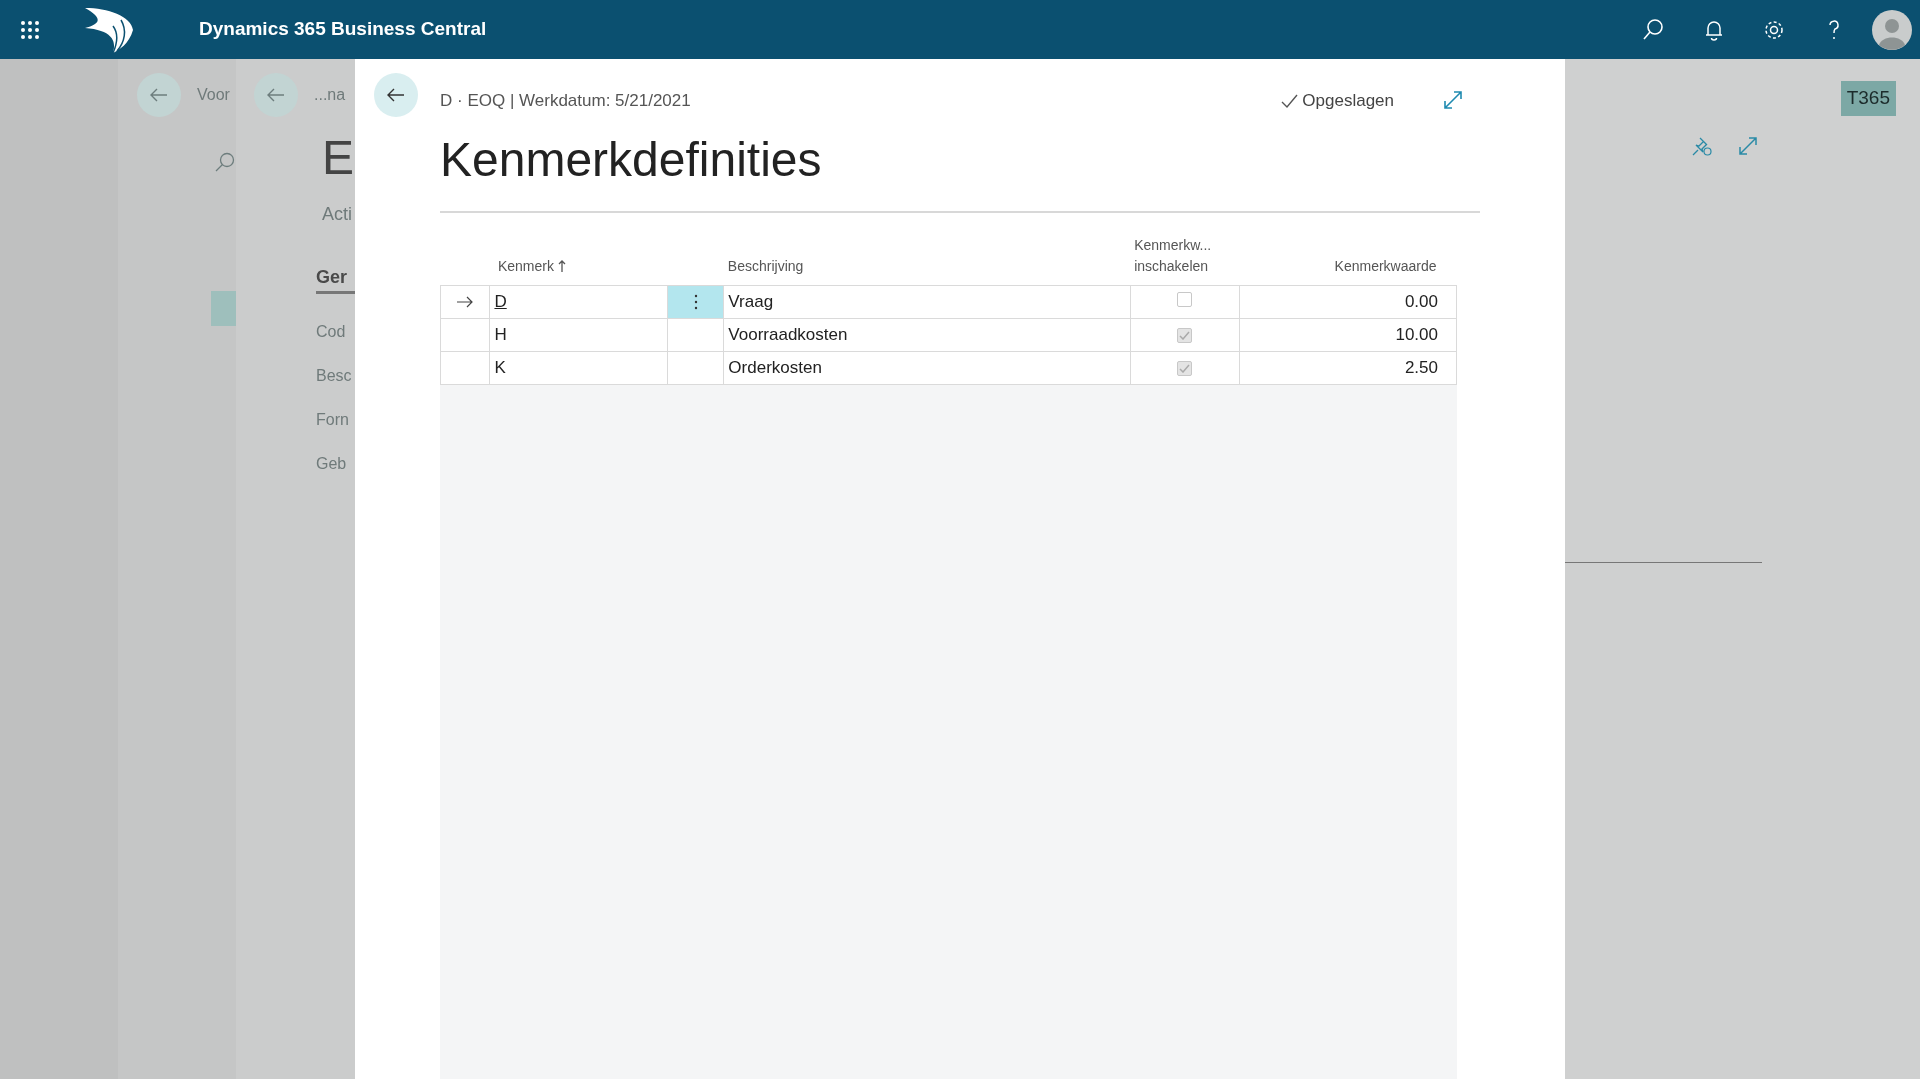  Describe the element at coordinates (695, 302) in the screenshot. I see `more-options-icon` at that location.